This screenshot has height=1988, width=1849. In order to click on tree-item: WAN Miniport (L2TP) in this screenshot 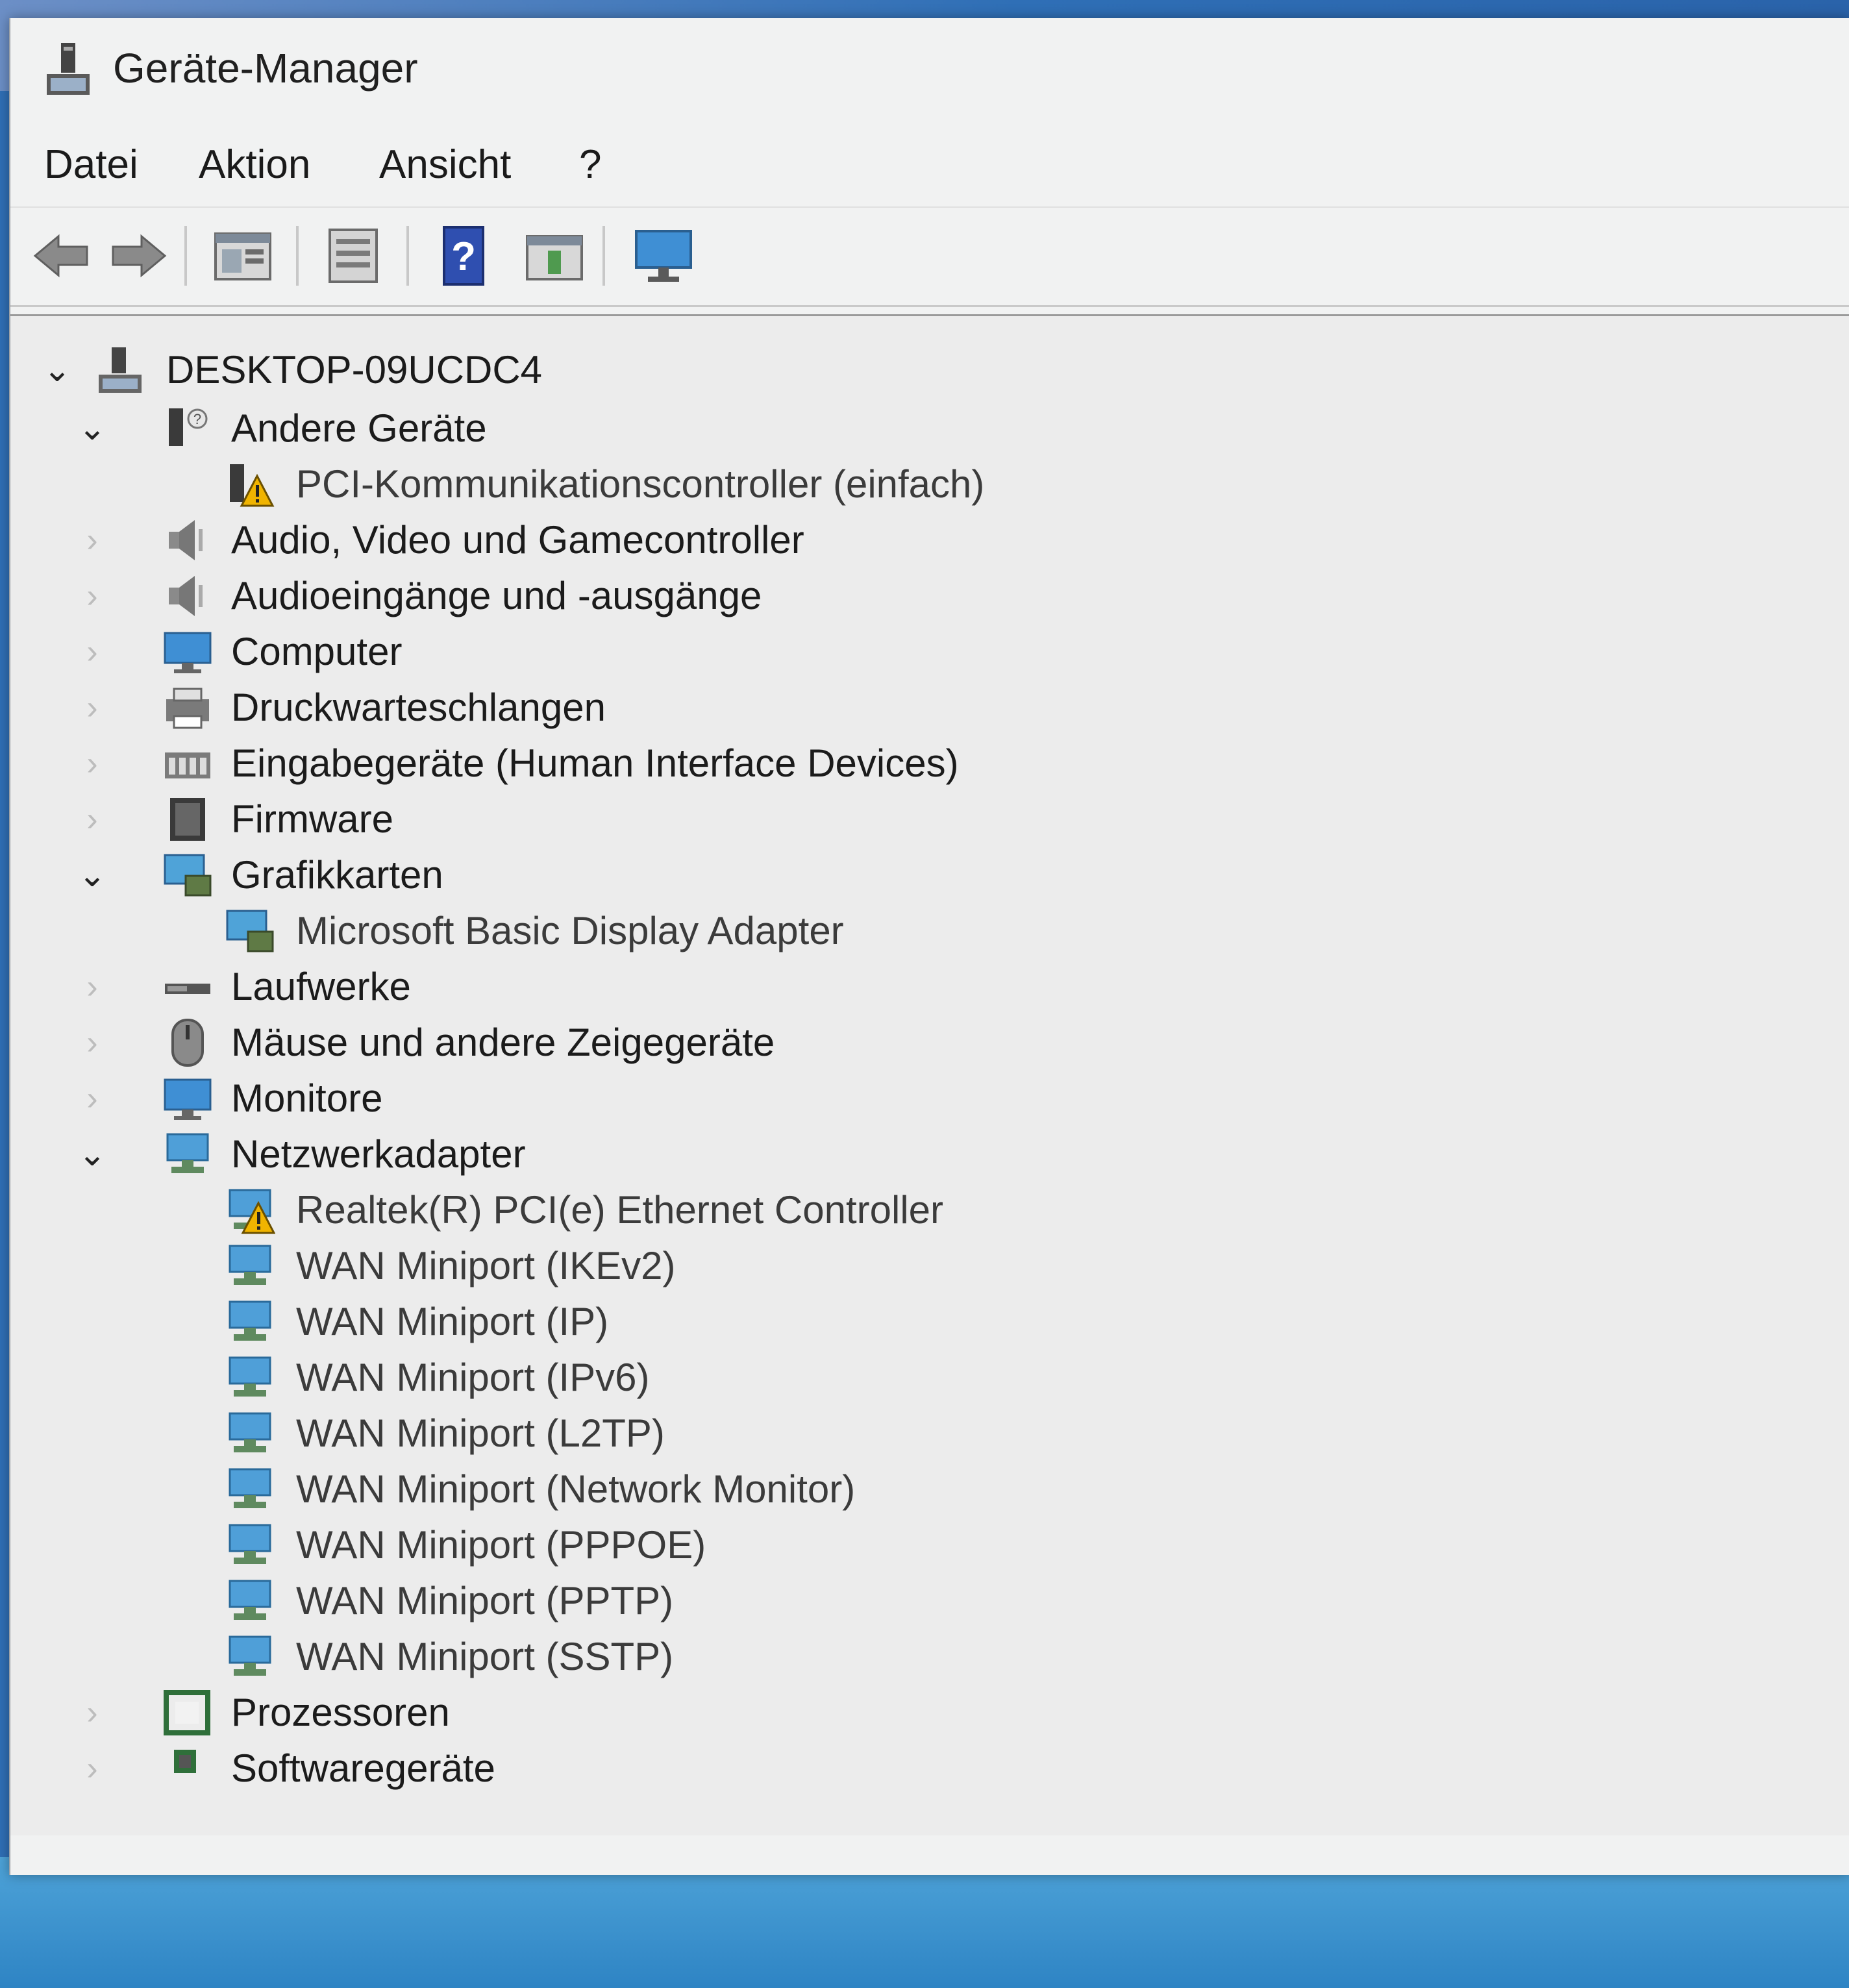, I will do `click(724, 1433)`.